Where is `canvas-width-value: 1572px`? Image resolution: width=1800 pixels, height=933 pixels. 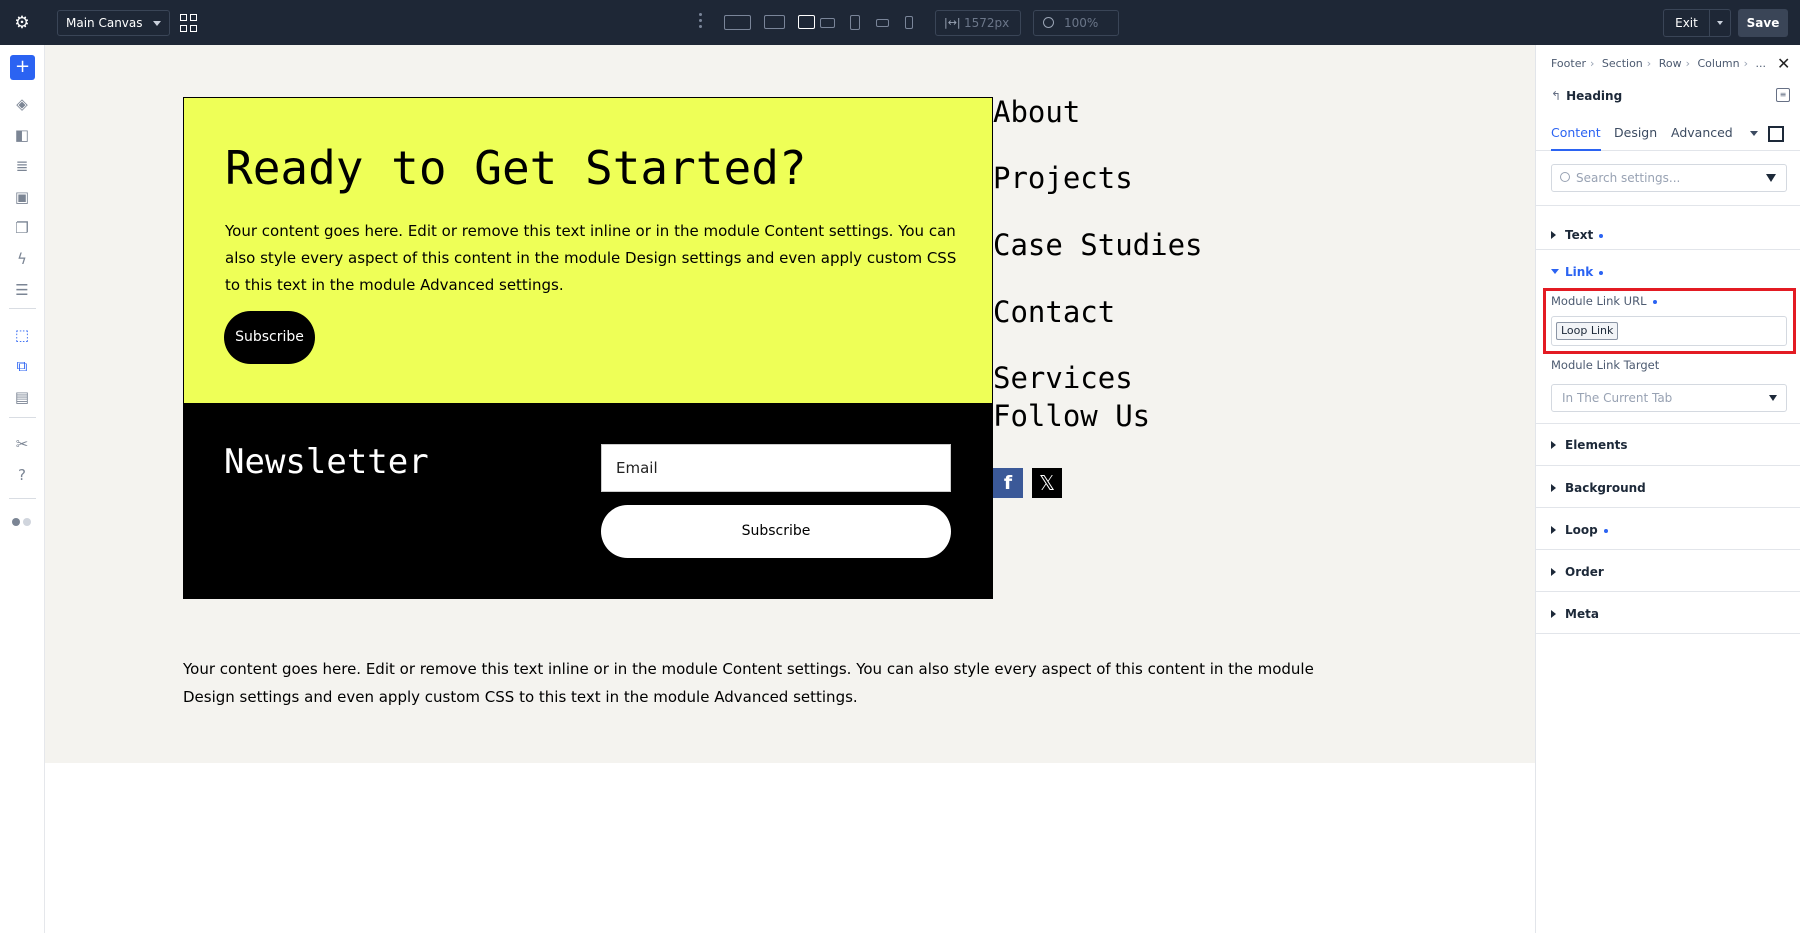
canvas-width-value: 1572px is located at coordinates (987, 23).